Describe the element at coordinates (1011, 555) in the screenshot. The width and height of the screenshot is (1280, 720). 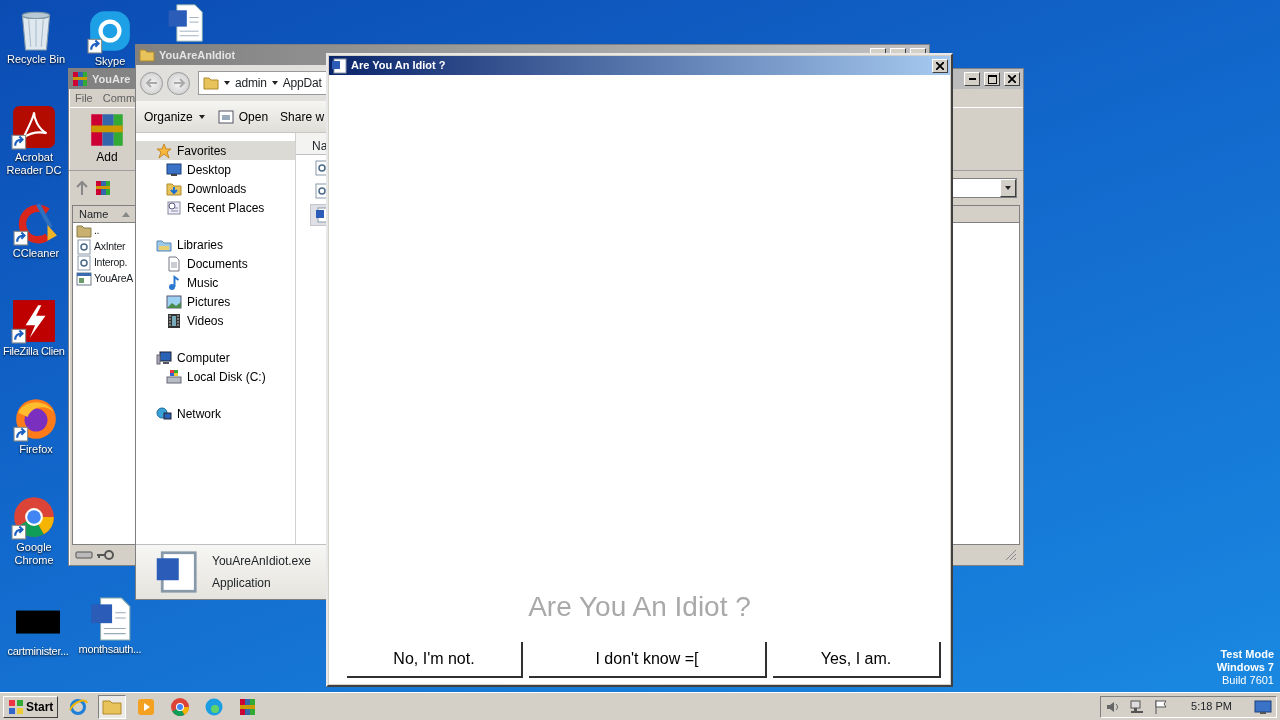
I see `resize-grip-icon` at that location.